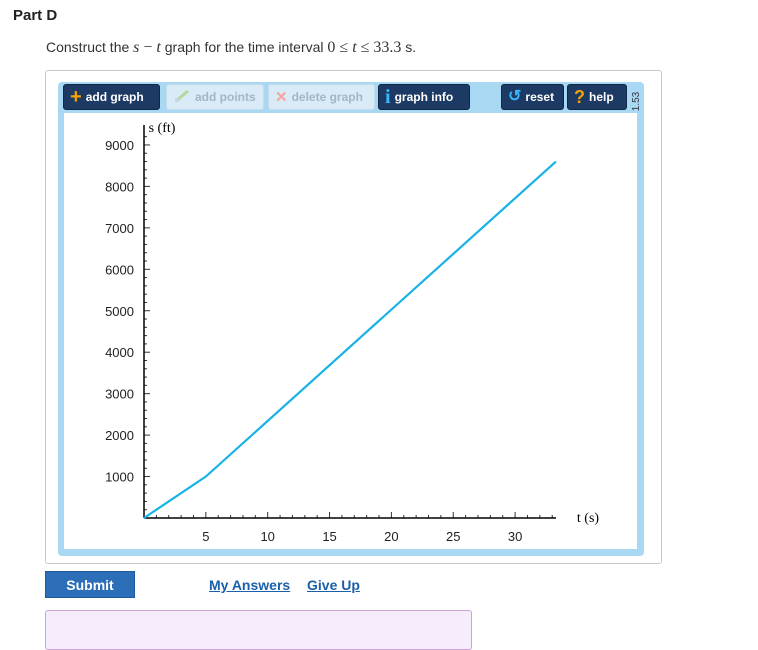 The width and height of the screenshot is (758, 650). I want to click on my-answers-link: My Answers, so click(249, 585).